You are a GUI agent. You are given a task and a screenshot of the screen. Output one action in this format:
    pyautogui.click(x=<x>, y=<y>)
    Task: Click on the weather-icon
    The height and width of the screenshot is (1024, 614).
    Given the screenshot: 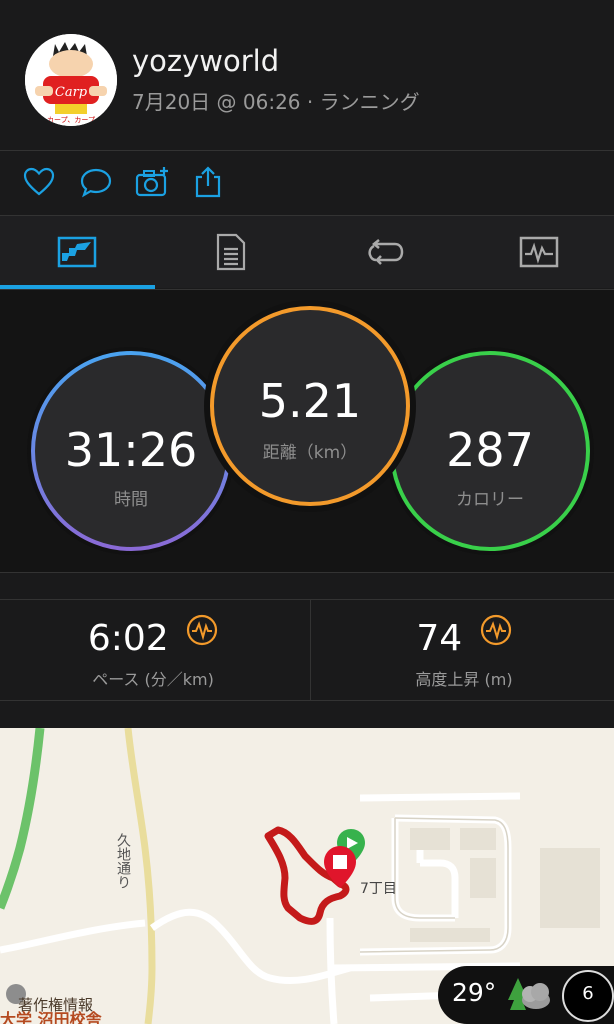 What is the action you would take?
    pyautogui.click(x=529, y=994)
    